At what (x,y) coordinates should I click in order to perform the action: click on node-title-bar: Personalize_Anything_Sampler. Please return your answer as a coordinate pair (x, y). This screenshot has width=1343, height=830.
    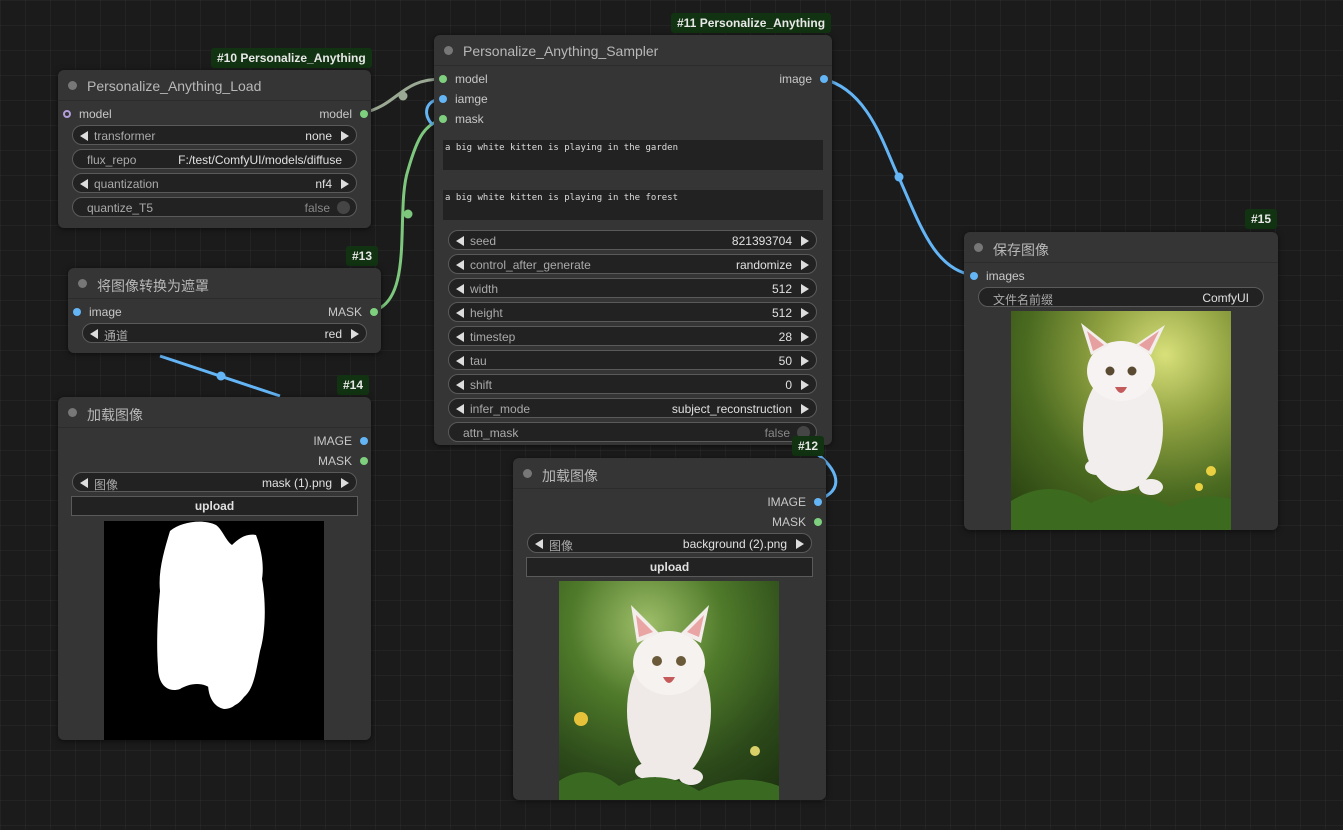
    Looking at the image, I should click on (633, 50).